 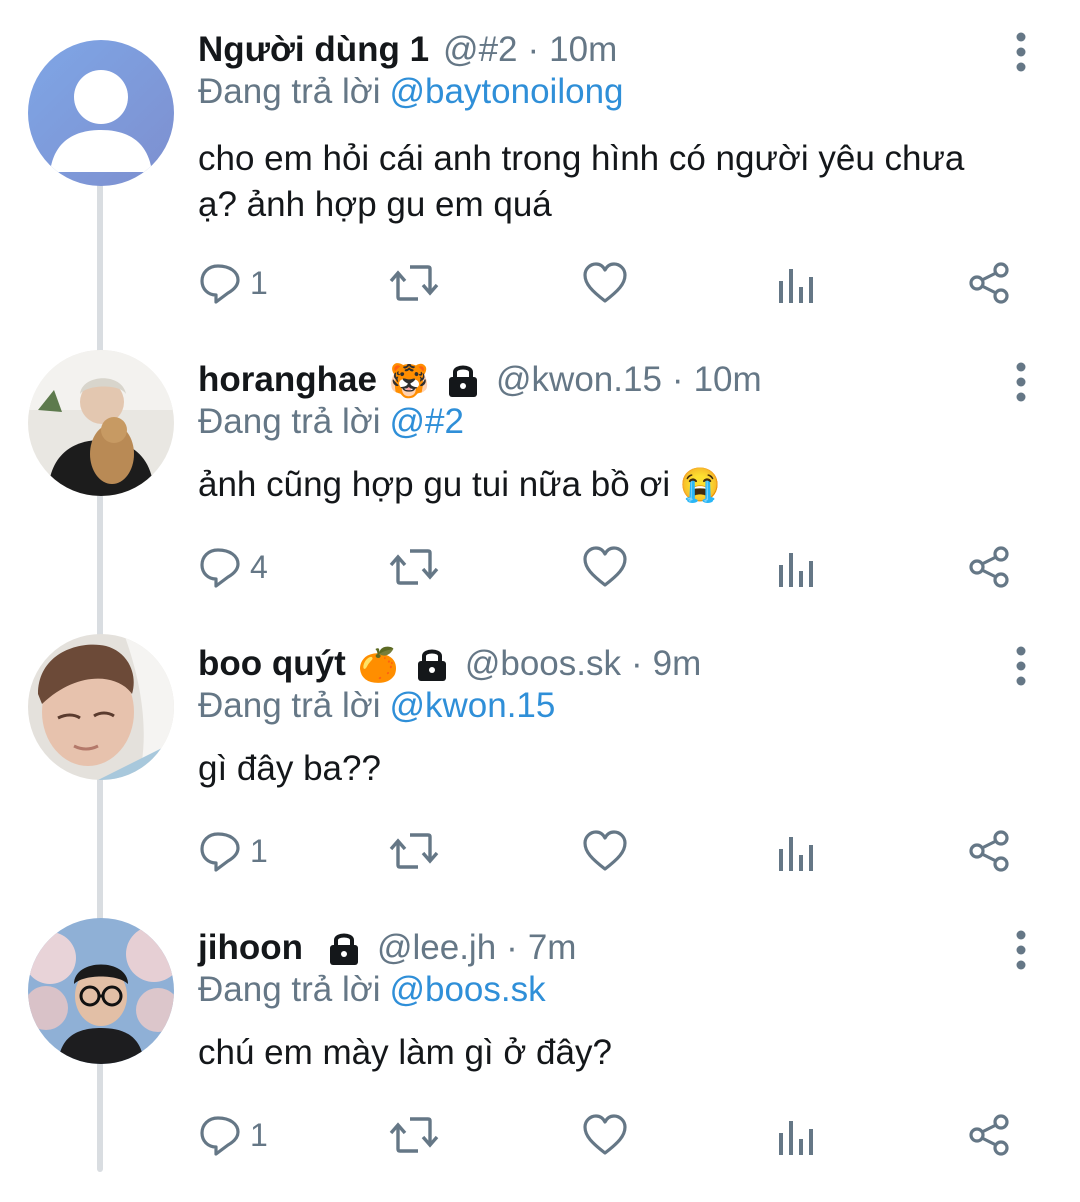 I want to click on replying-to: Đang trả lời @baytonoilong, so click(x=411, y=92).